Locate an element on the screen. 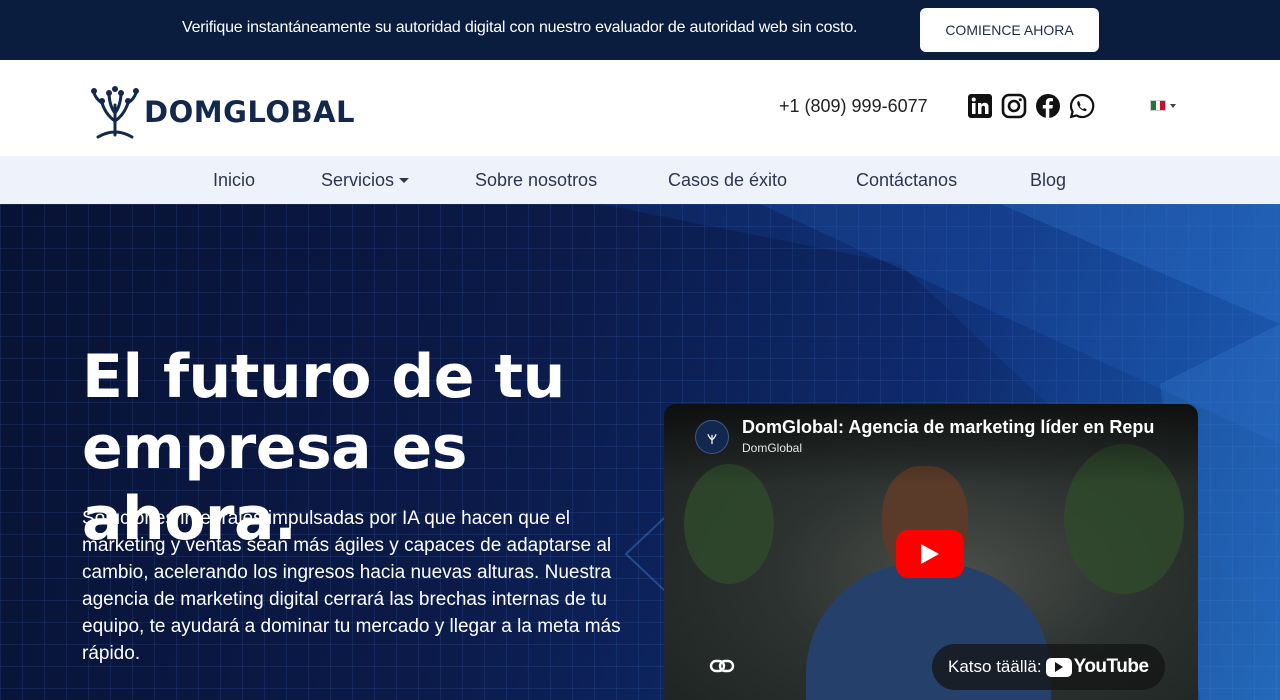 The image size is (1280, 700). channel-avatar is located at coordinates (712, 437).